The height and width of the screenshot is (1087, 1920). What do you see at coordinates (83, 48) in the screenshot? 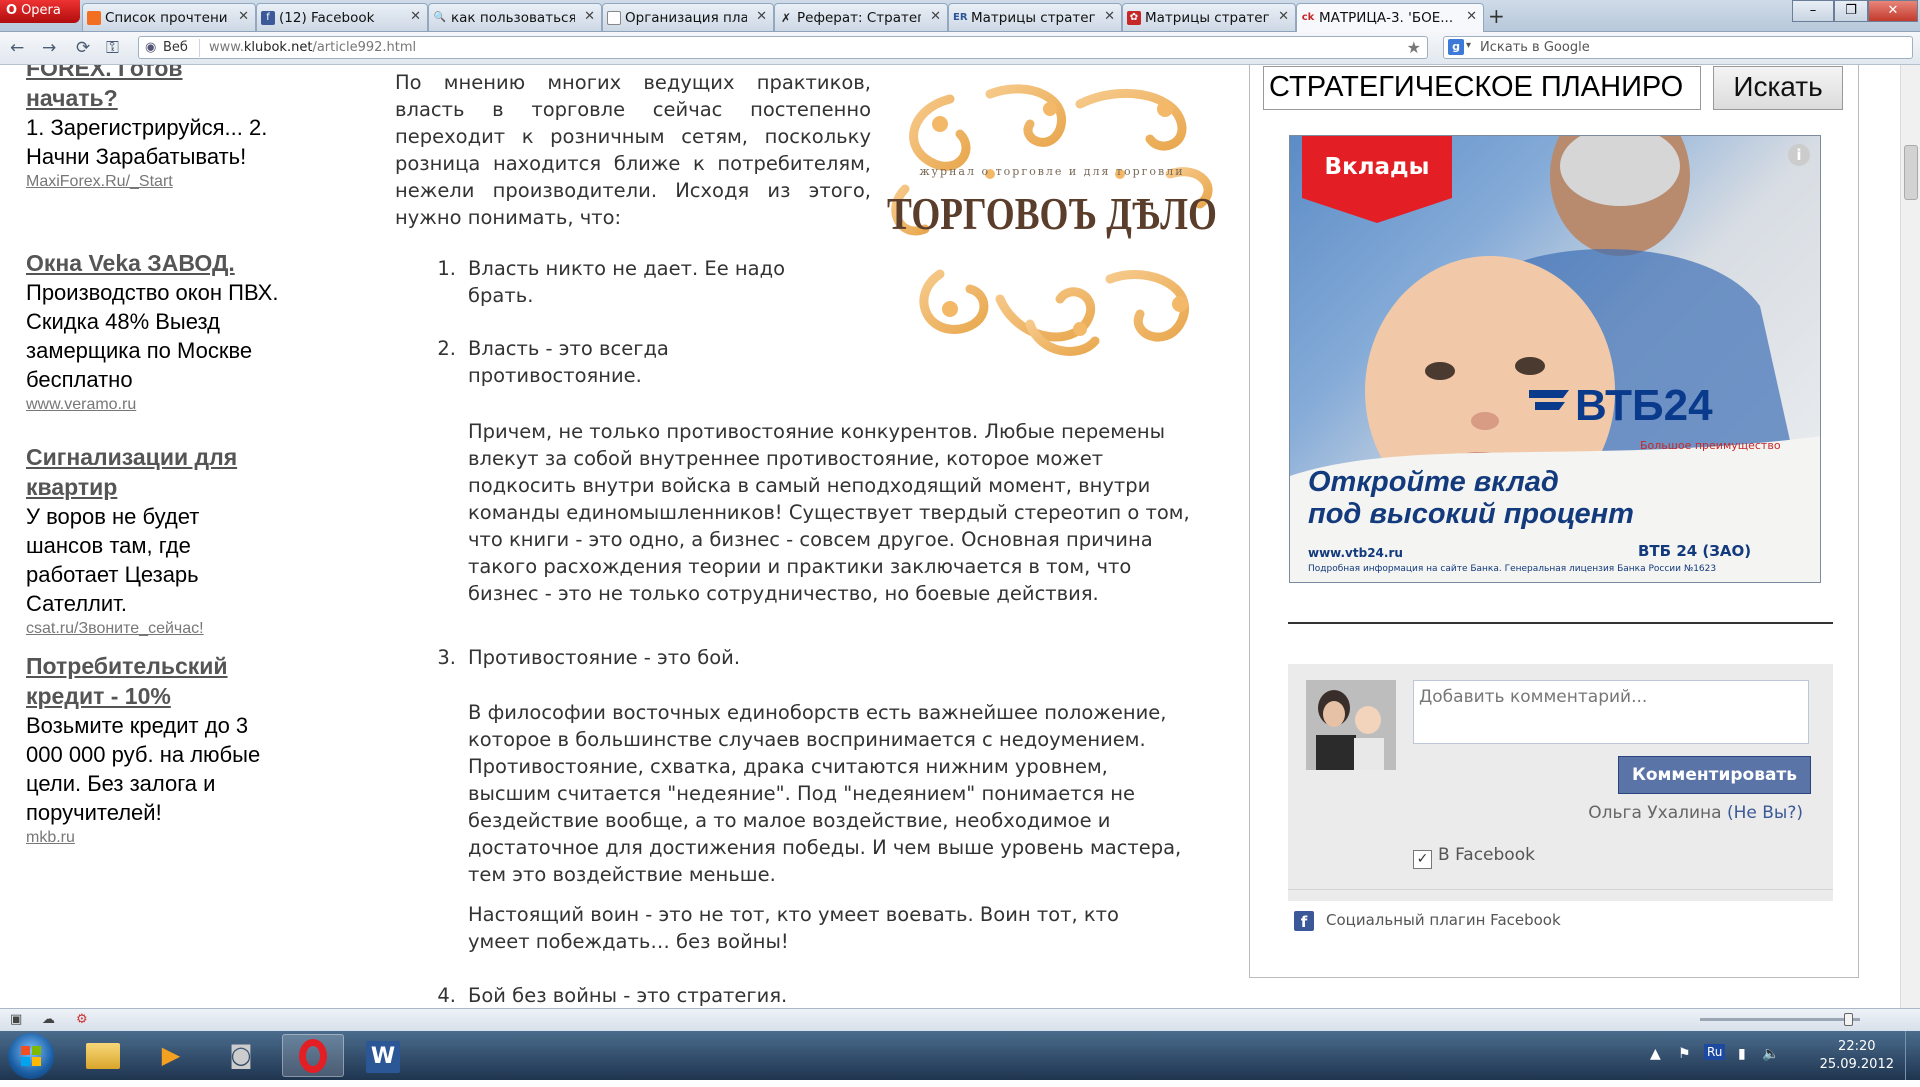
I see `reload-icon: ⟳` at bounding box center [83, 48].